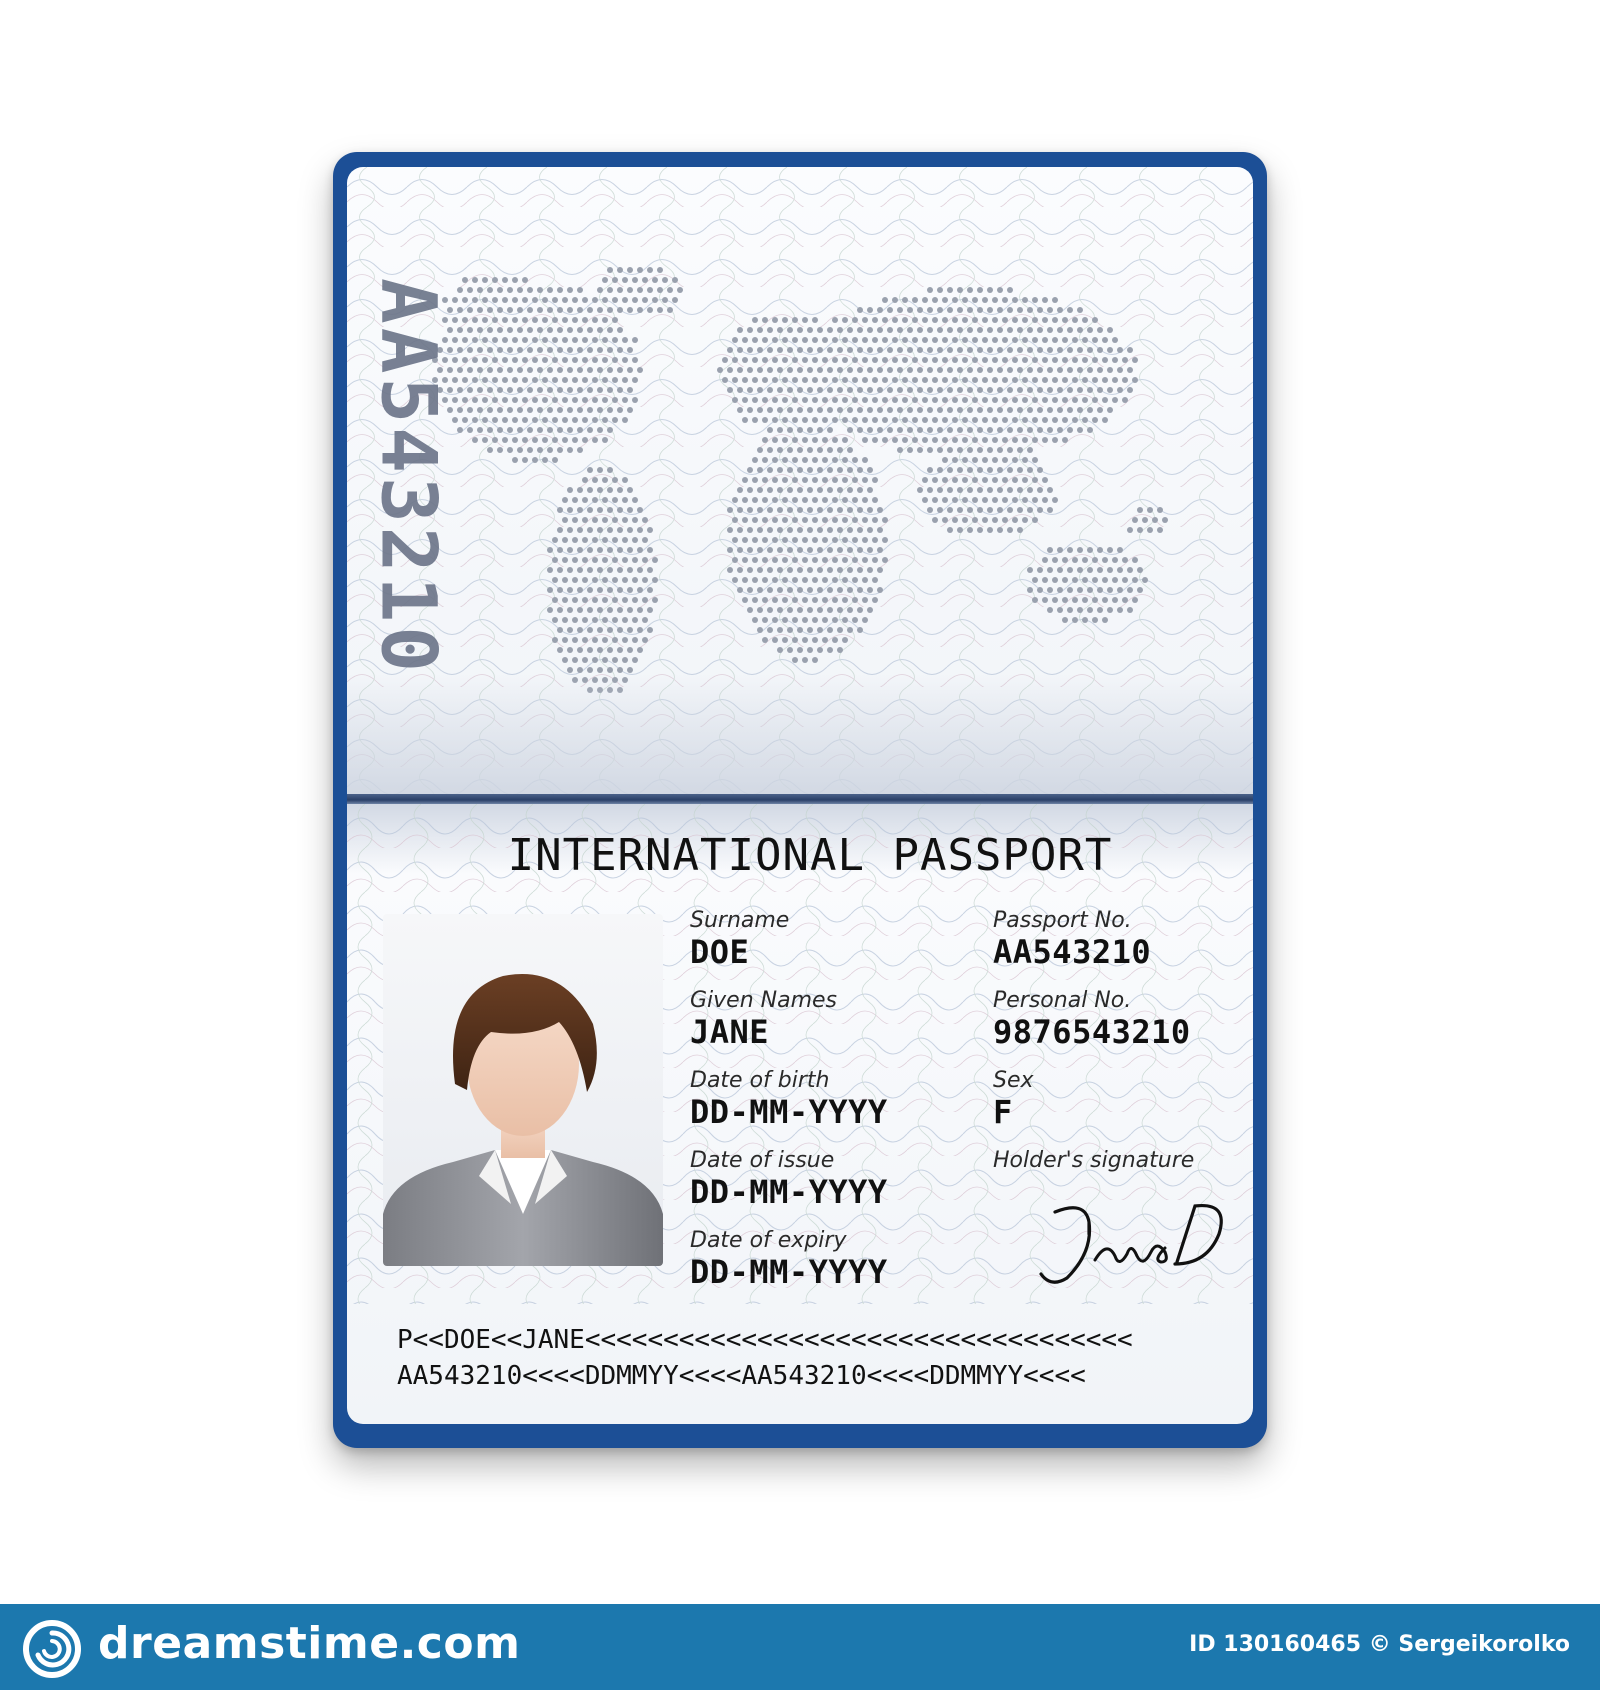 This screenshot has width=1600, height=1690. I want to click on vertical-passport-number: AA543210, so click(409, 477).